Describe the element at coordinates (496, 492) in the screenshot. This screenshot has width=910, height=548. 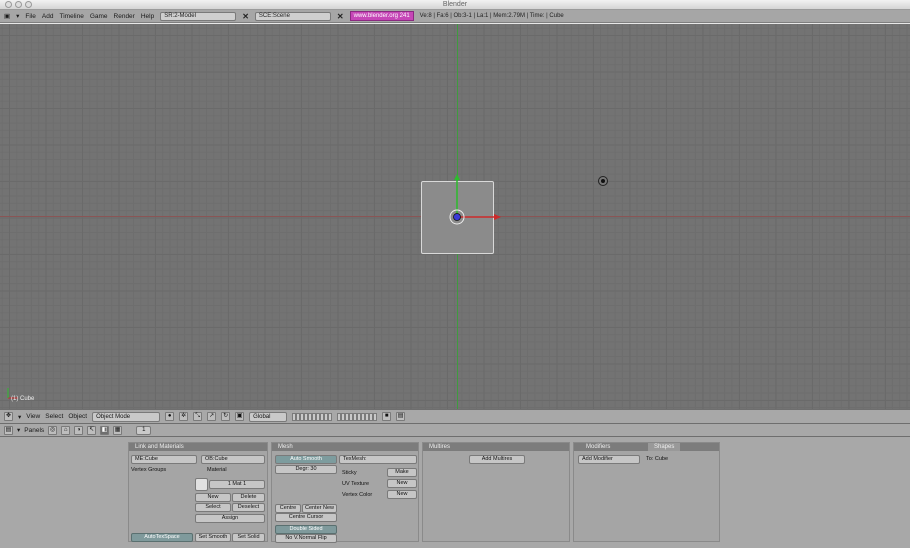
I see `multires-panel: Multires Add Multires` at that location.